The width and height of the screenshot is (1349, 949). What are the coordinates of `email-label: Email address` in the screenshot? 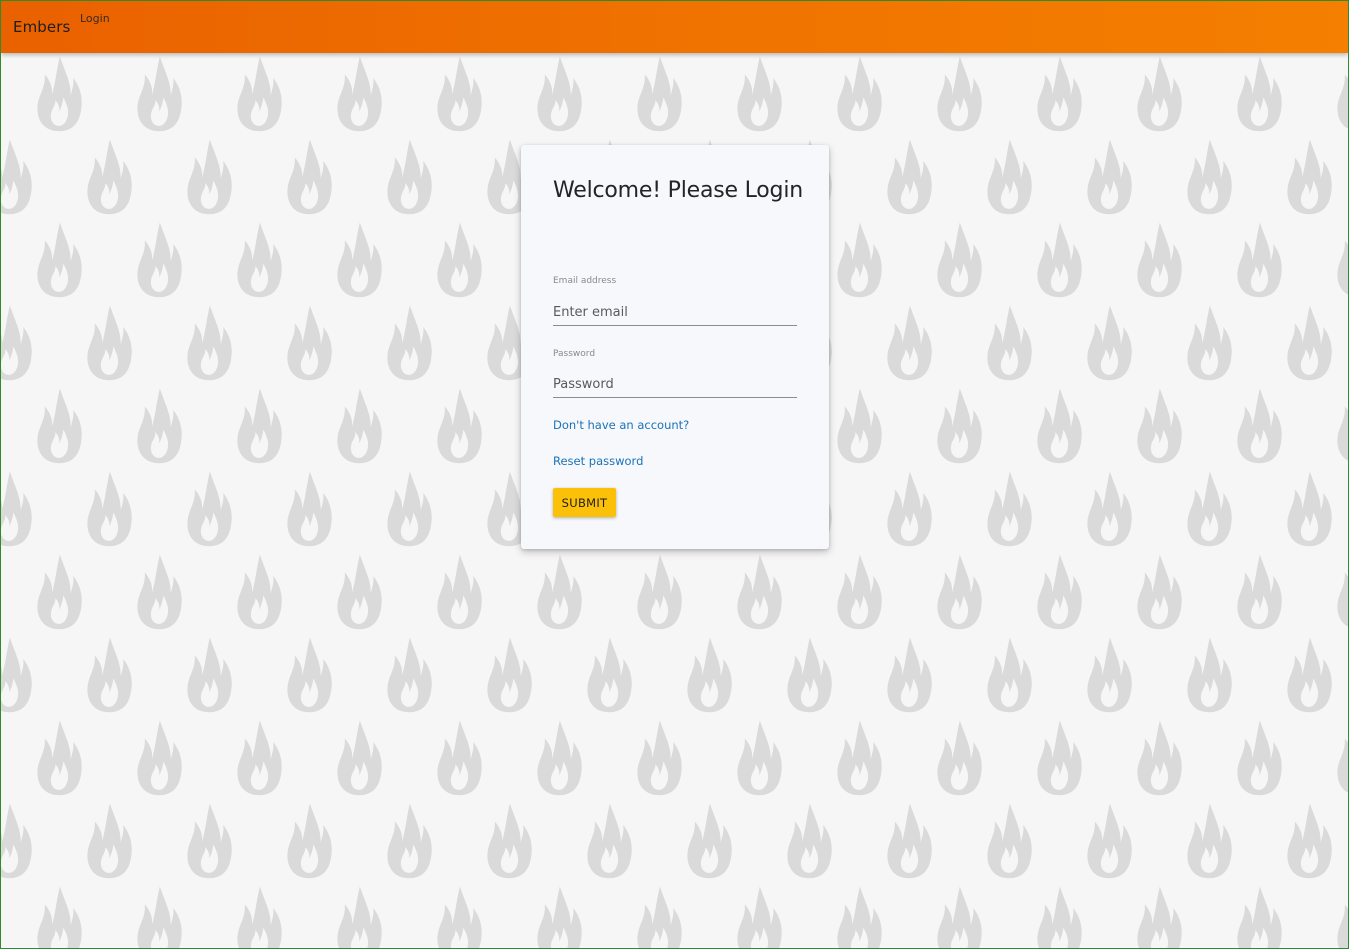 It's located at (585, 281).